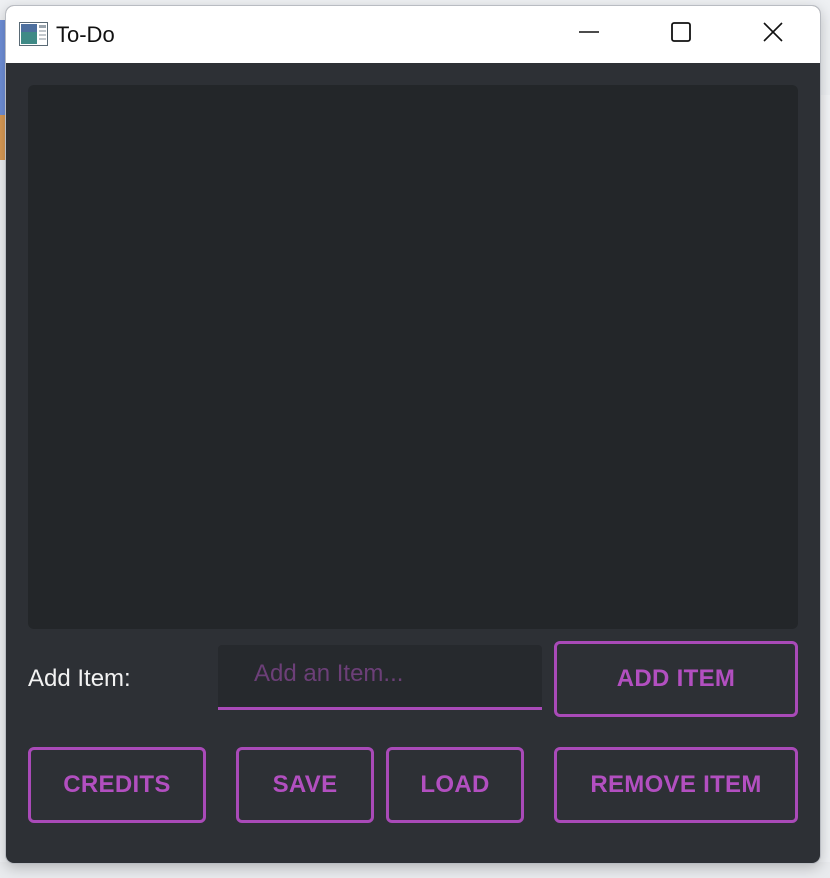 This screenshot has width=830, height=878. I want to click on load-button: LOAD, so click(455, 785).